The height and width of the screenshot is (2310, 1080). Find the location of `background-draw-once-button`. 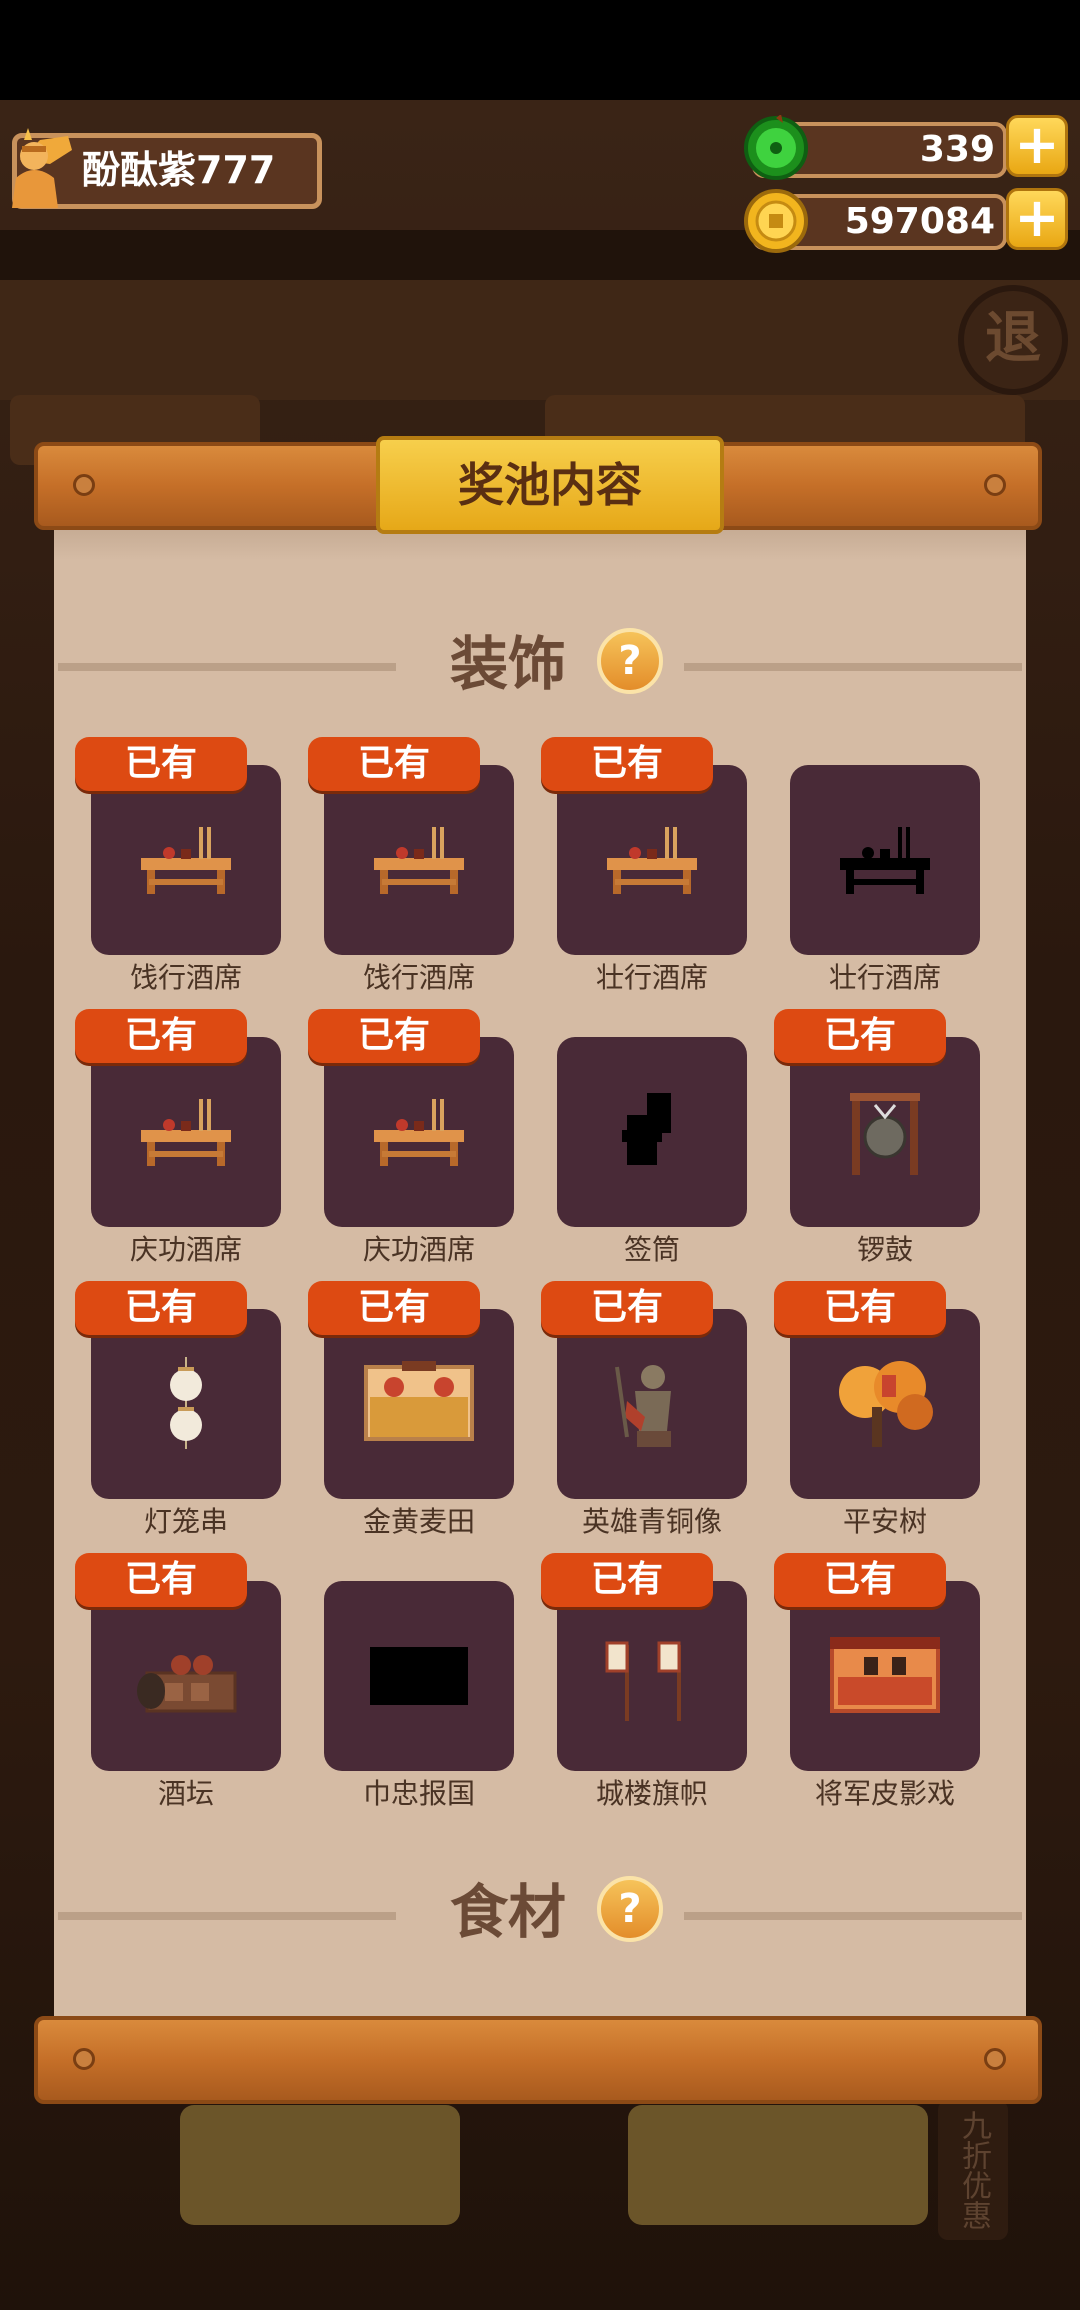

background-draw-once-button is located at coordinates (320, 2165).